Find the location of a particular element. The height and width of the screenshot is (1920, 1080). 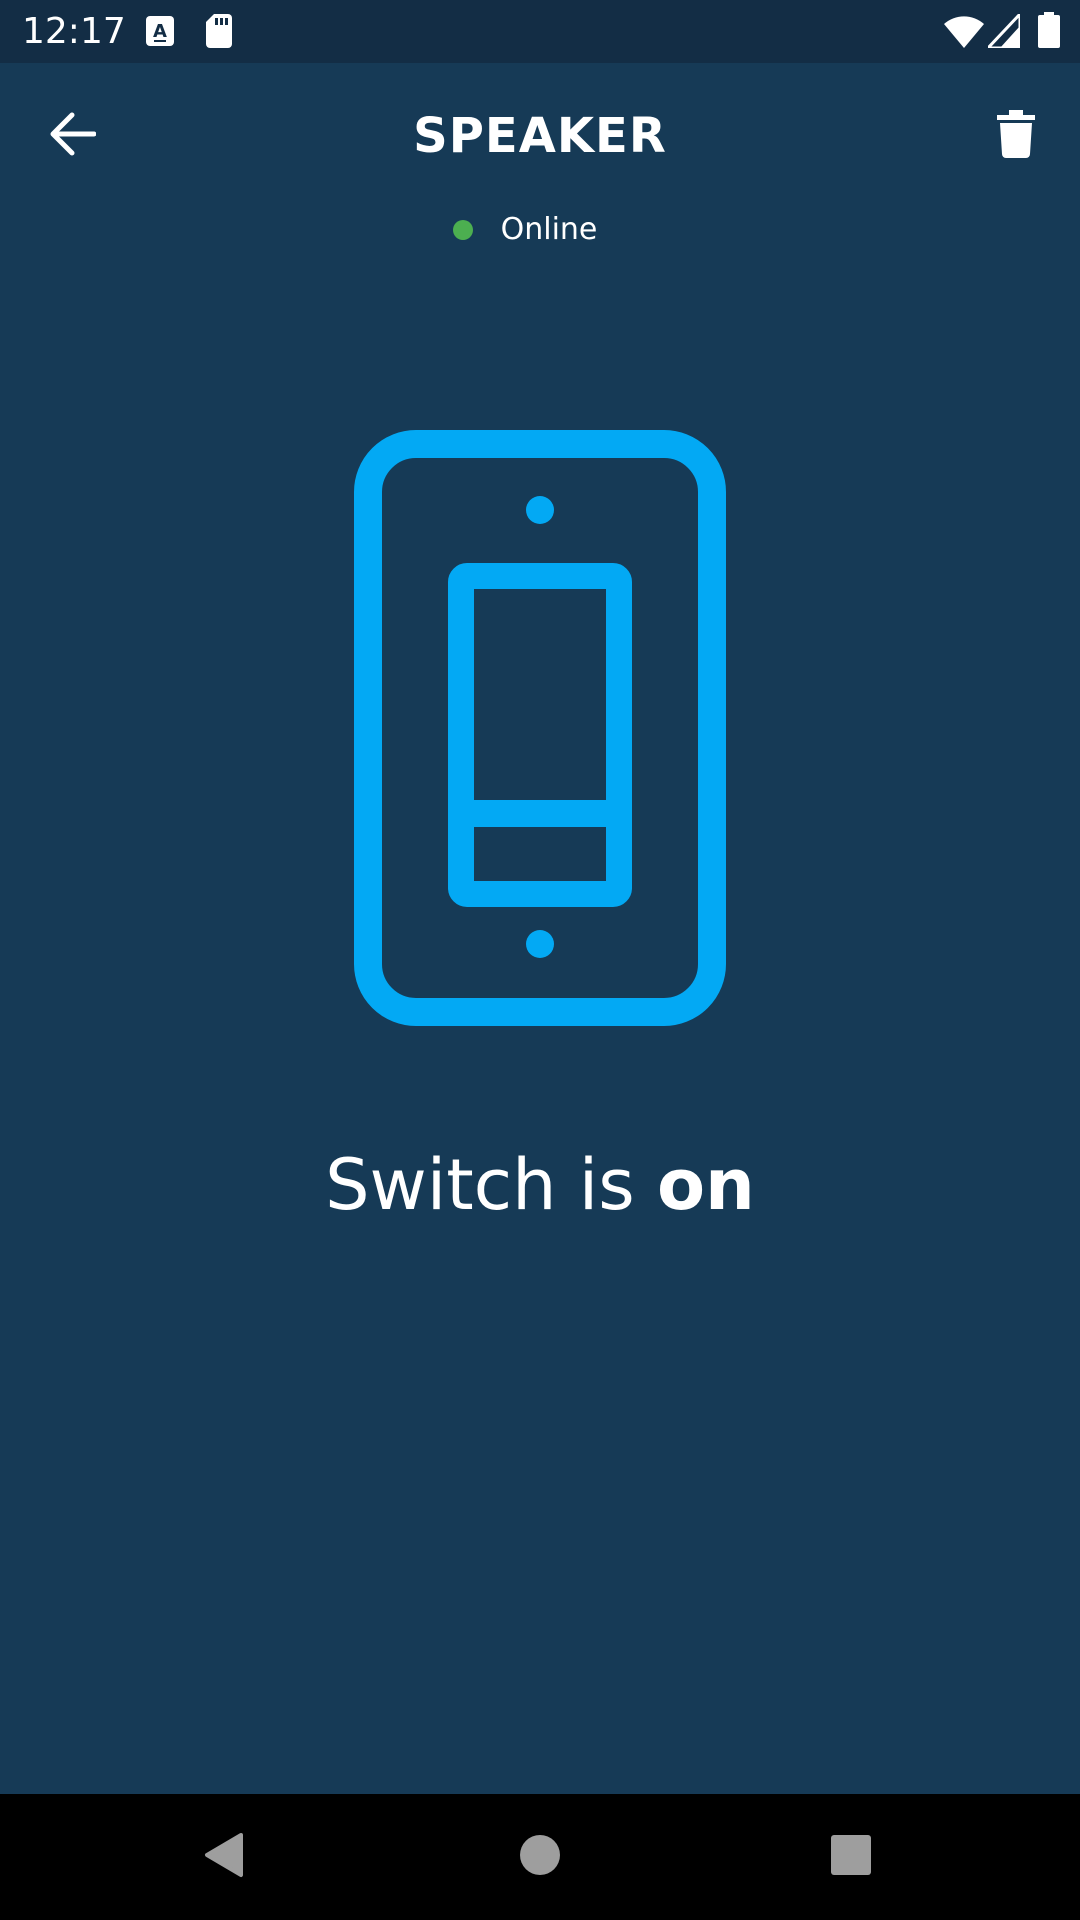

nav-back-button is located at coordinates (225, 1857).